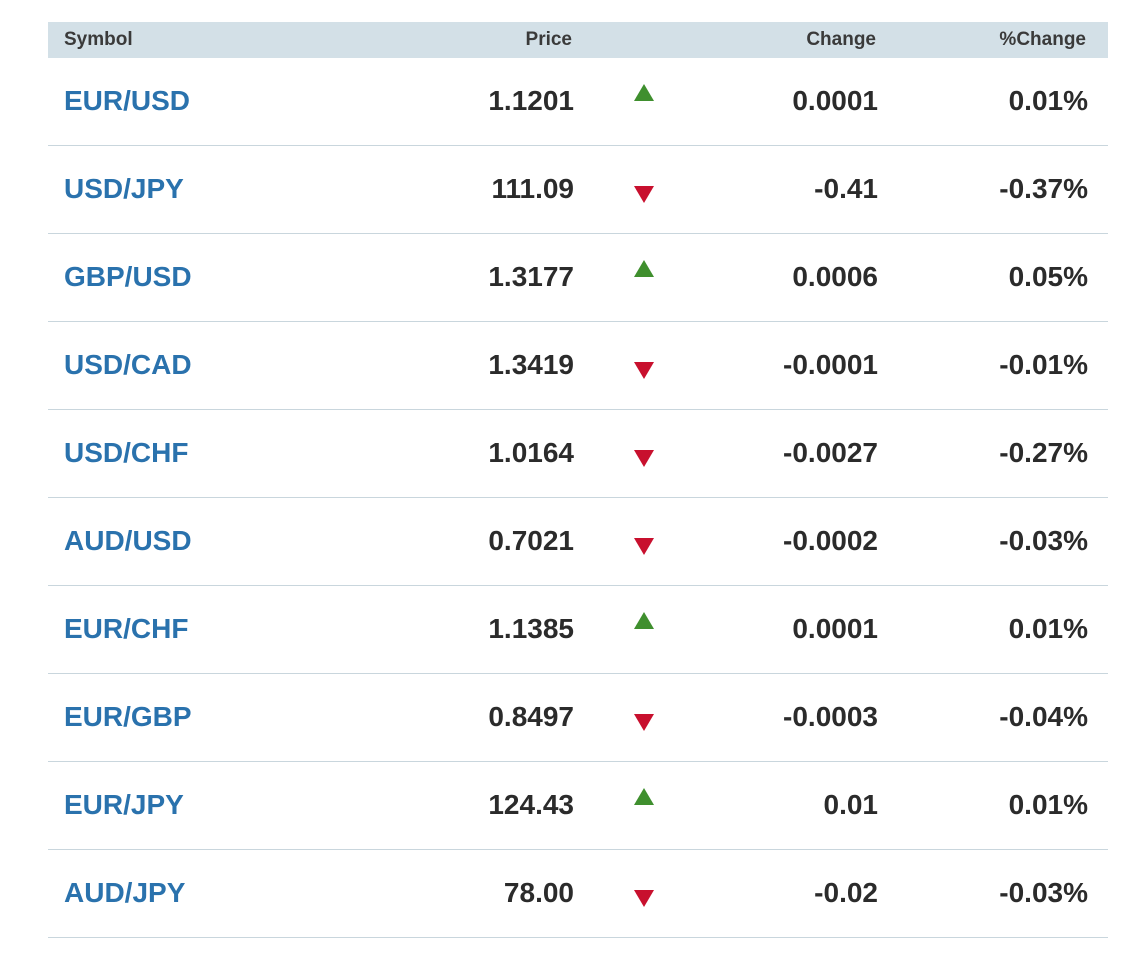  I want to click on table-row: AUD/JPY 78.00 -0.02 -0.03%, so click(578, 894).